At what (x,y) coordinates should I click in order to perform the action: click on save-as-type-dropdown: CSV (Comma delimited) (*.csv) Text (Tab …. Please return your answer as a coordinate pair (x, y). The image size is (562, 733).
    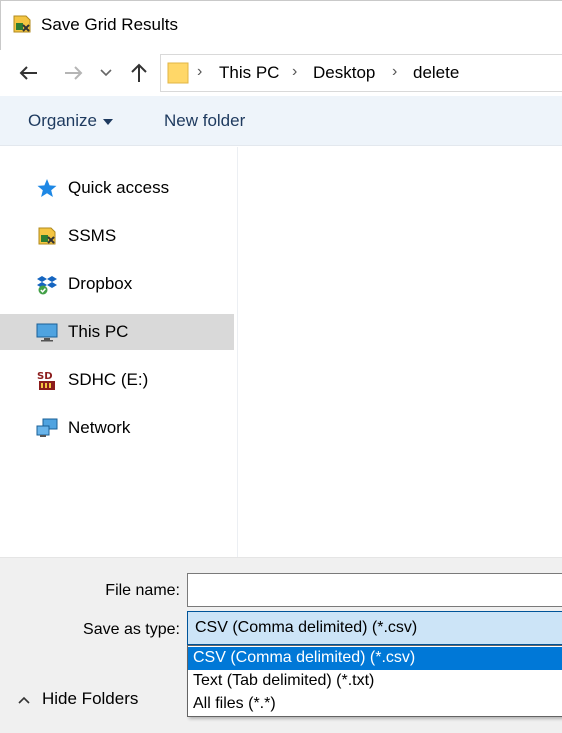
    Looking at the image, I should click on (374, 681).